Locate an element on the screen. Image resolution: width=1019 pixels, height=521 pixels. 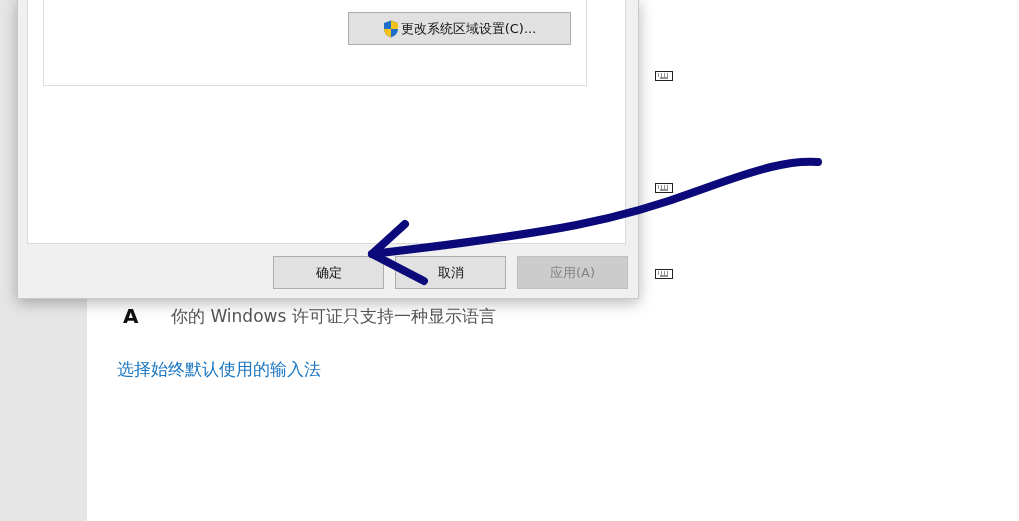
license-note: 你的 Windows 许可证只支持一种显示语言 is located at coordinates (333, 316).